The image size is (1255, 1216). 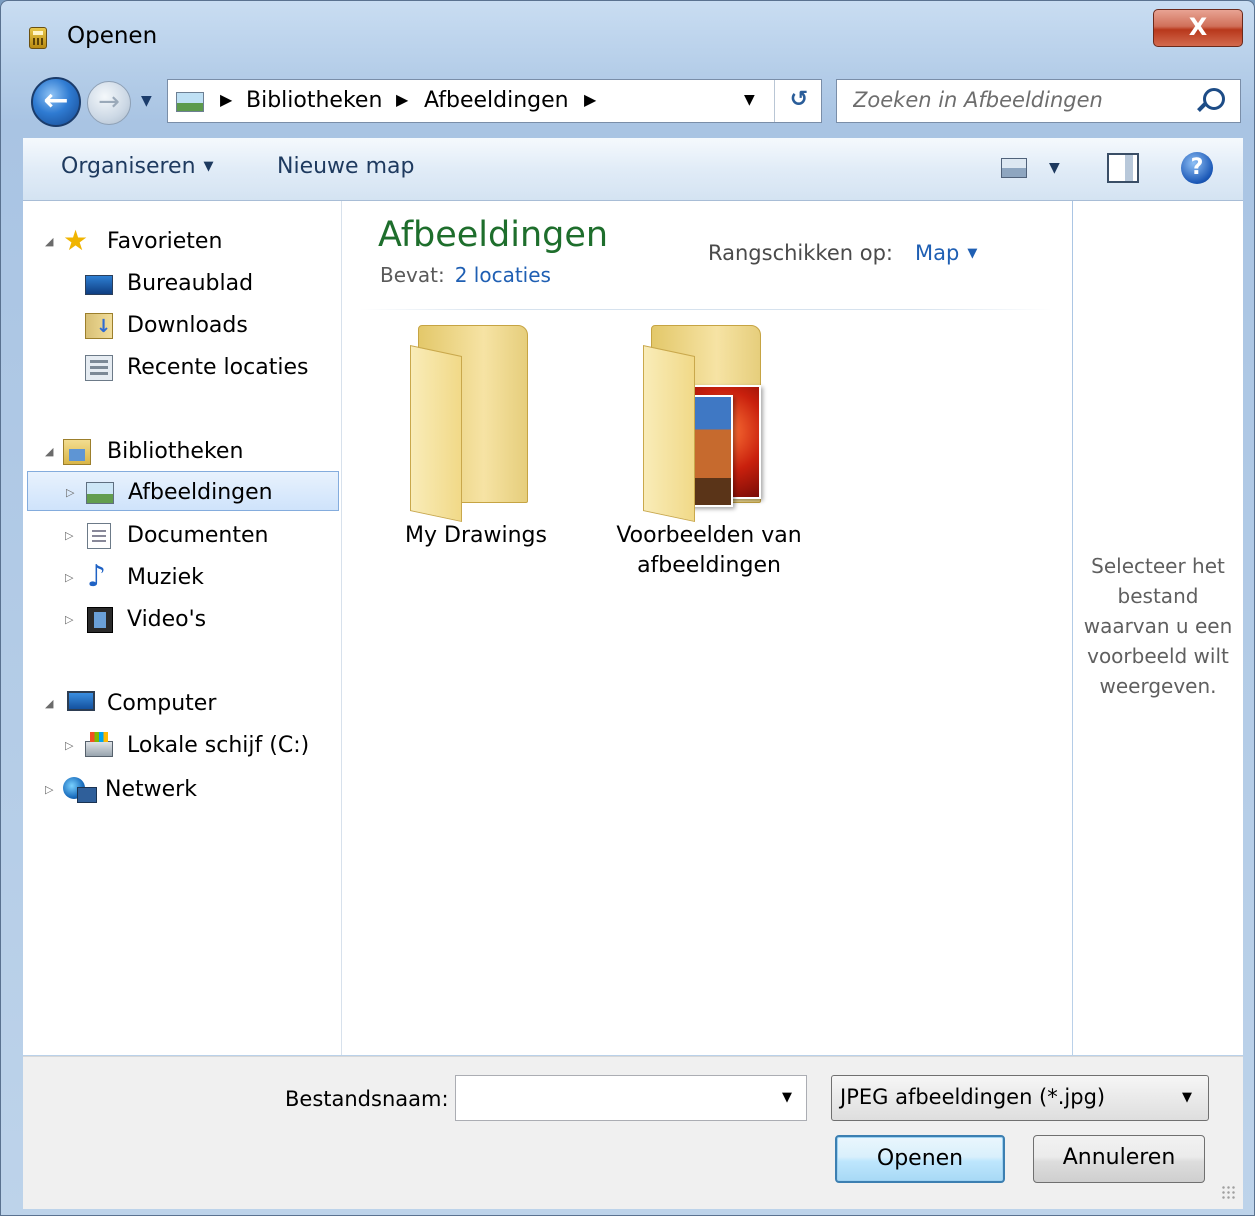 I want to click on folder-item: My Drawings, so click(x=476, y=460).